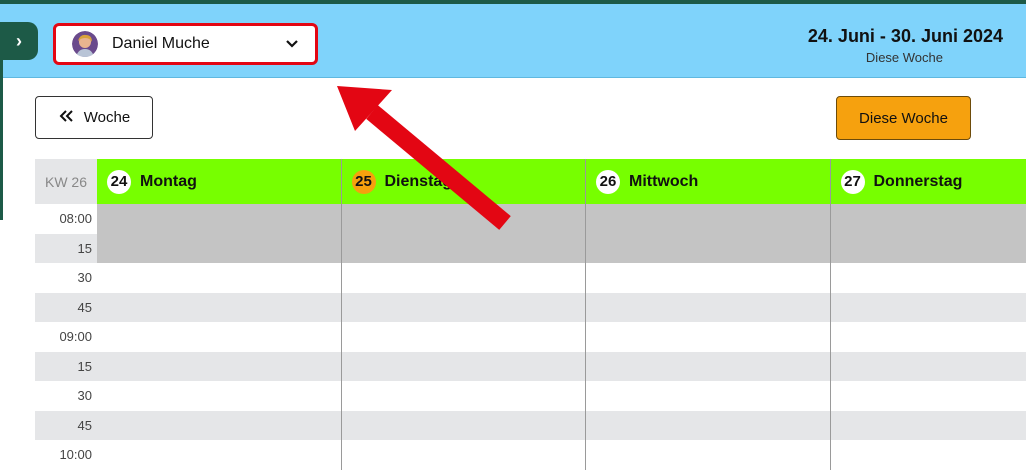  I want to click on sidebar-edge, so click(1, 140).